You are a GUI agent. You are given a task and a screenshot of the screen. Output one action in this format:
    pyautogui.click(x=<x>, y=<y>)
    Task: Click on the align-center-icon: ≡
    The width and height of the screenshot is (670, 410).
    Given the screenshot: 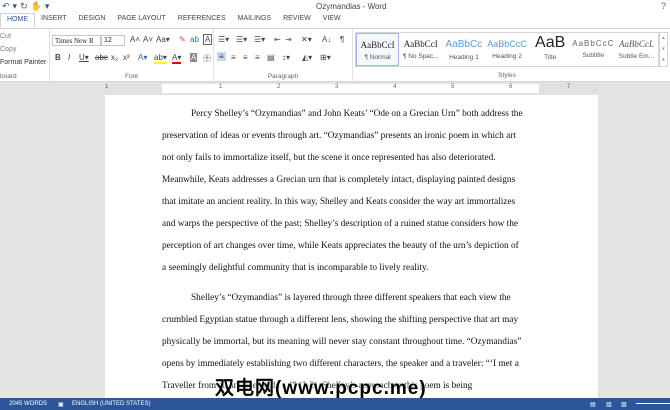 What is the action you would take?
    pyautogui.click(x=233, y=57)
    